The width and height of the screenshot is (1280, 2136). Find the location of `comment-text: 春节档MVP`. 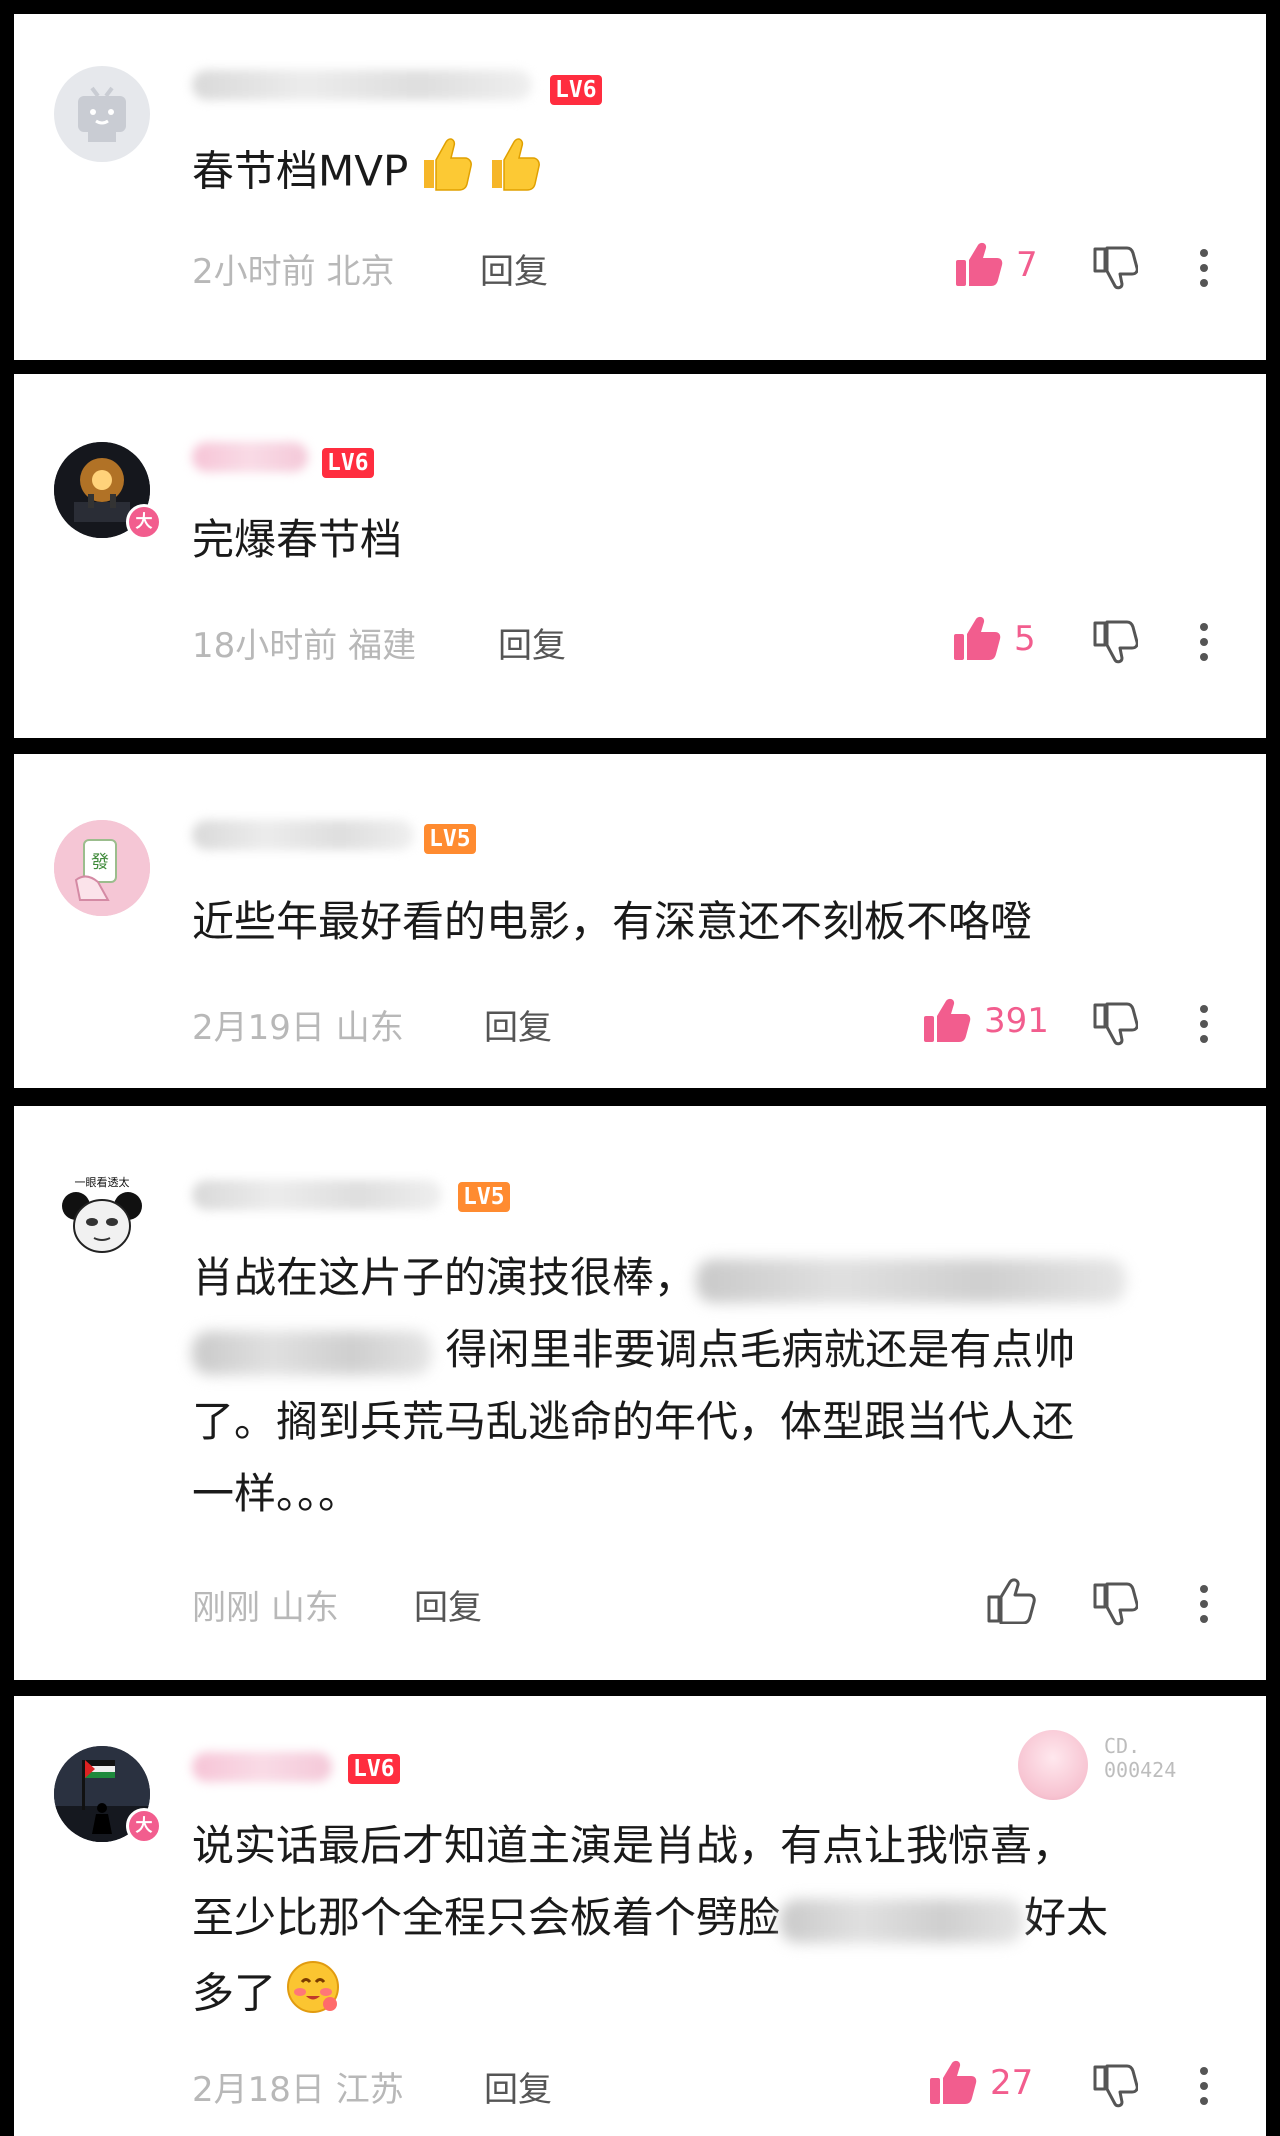

comment-text: 春节档MVP is located at coordinates (368, 174).